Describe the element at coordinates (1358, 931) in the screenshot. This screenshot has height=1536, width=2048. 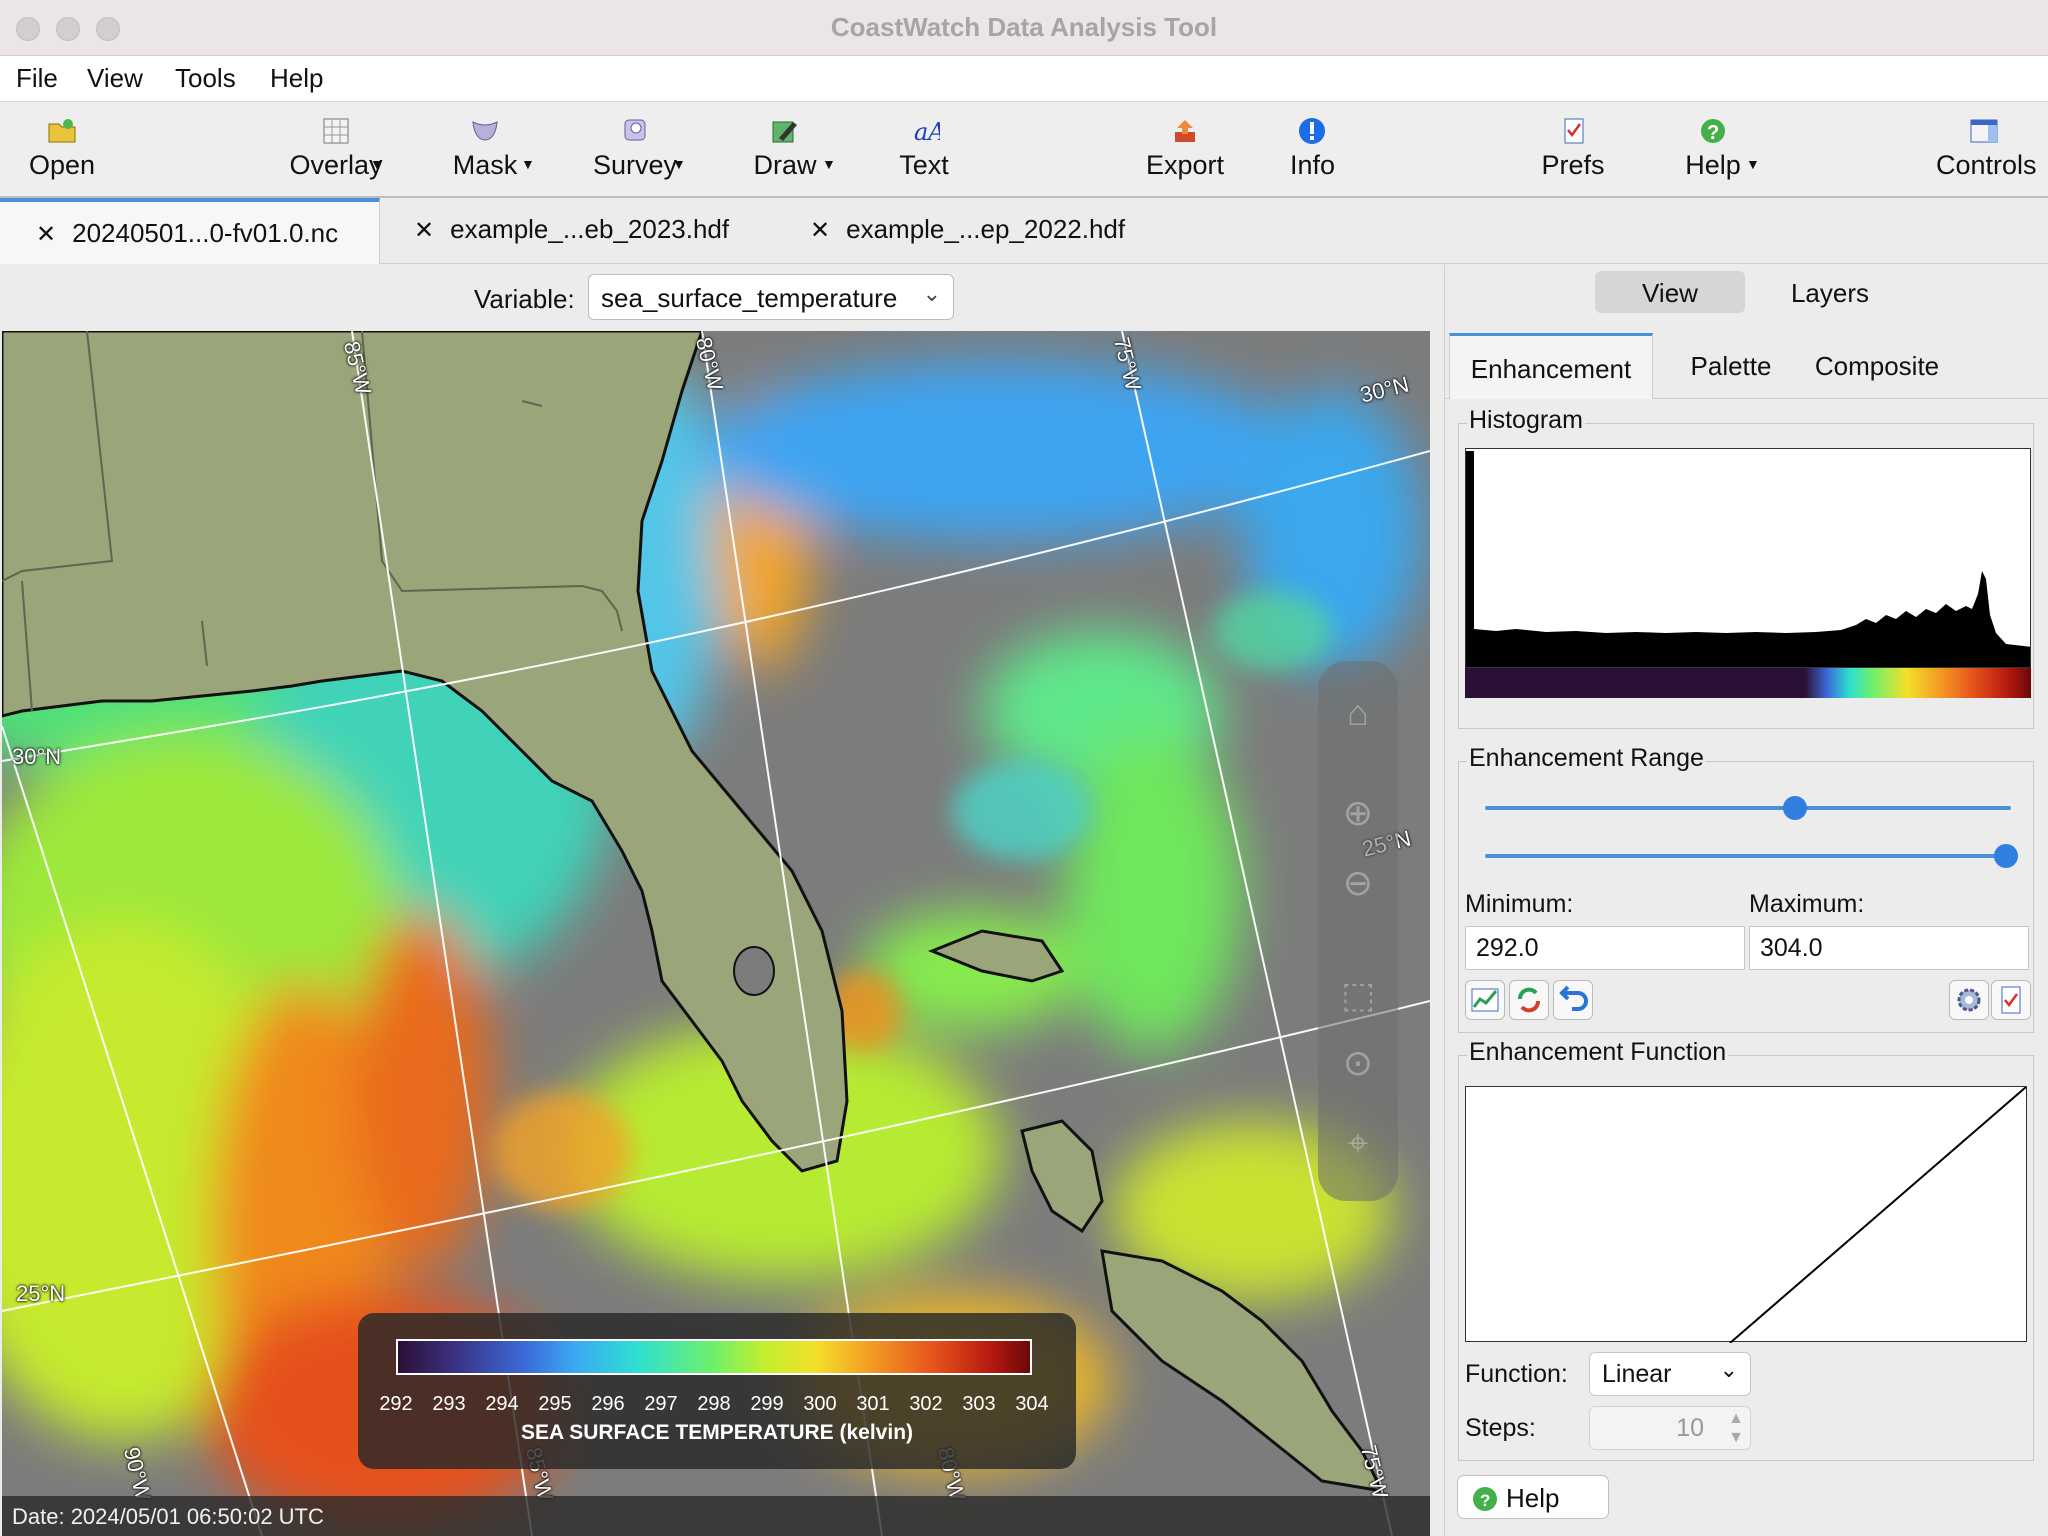
I see `map-navigation-panel: ⌂ ⊕ ⊖ ⬚ ⊙ ⌖` at that location.